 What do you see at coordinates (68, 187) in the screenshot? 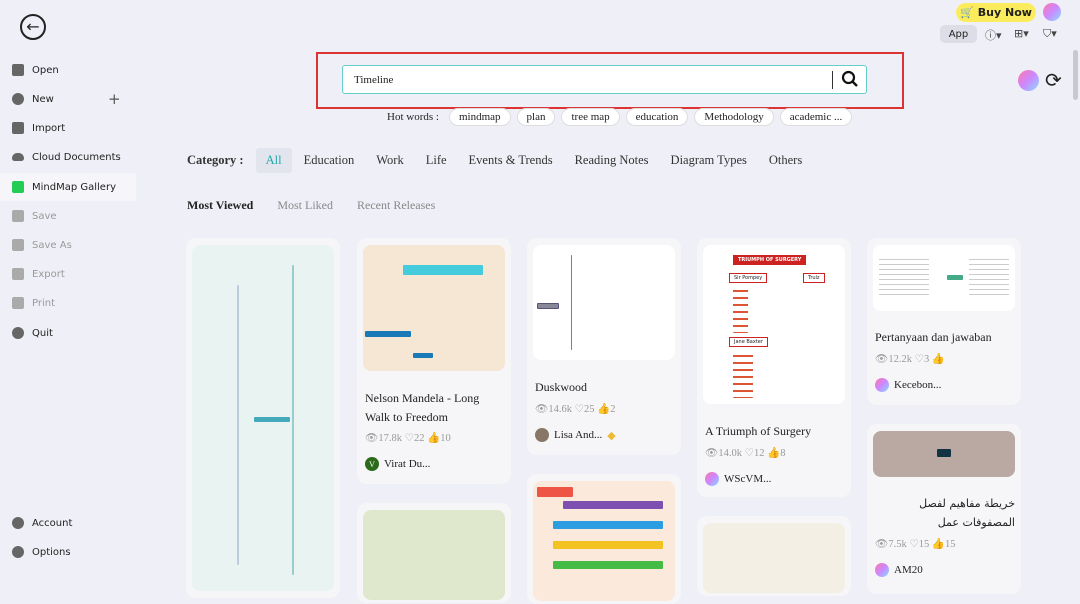
I see `sidebar-item-mindmap-gallery: MindMap Gallery` at bounding box center [68, 187].